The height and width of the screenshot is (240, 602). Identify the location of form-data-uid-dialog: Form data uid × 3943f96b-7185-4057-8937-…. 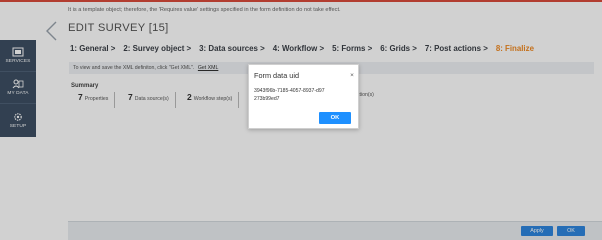
(303, 96).